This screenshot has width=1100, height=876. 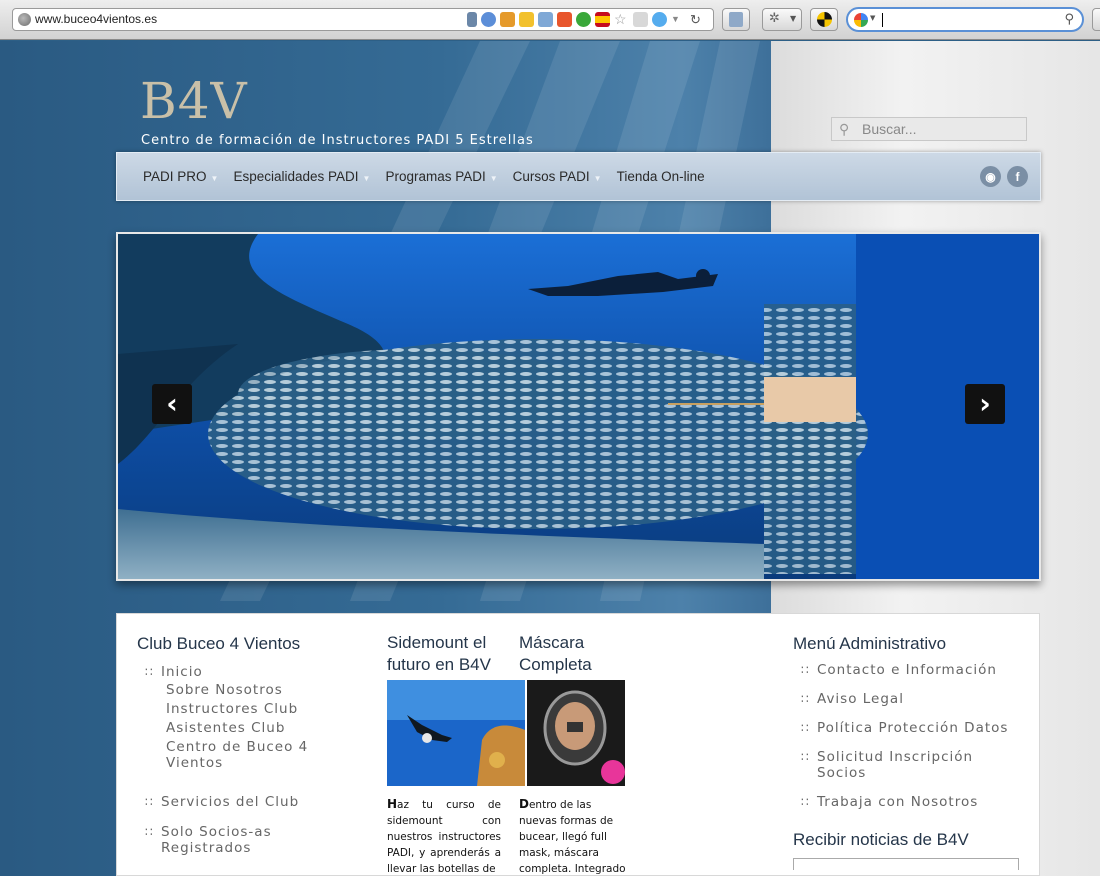 I want to click on browser-toolbar: www.buceo4vientos.es ☆ ▼ ↻ ✲ ▼ ▼ ⚲, so click(x=550, y=20).